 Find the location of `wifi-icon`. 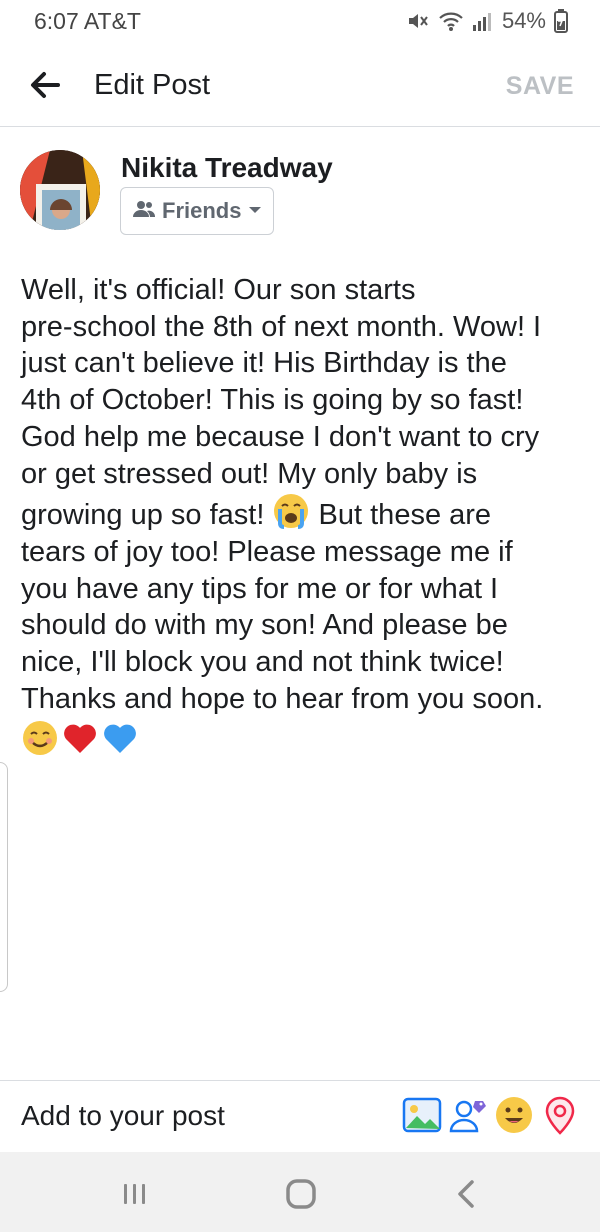

wifi-icon is located at coordinates (451, 21).